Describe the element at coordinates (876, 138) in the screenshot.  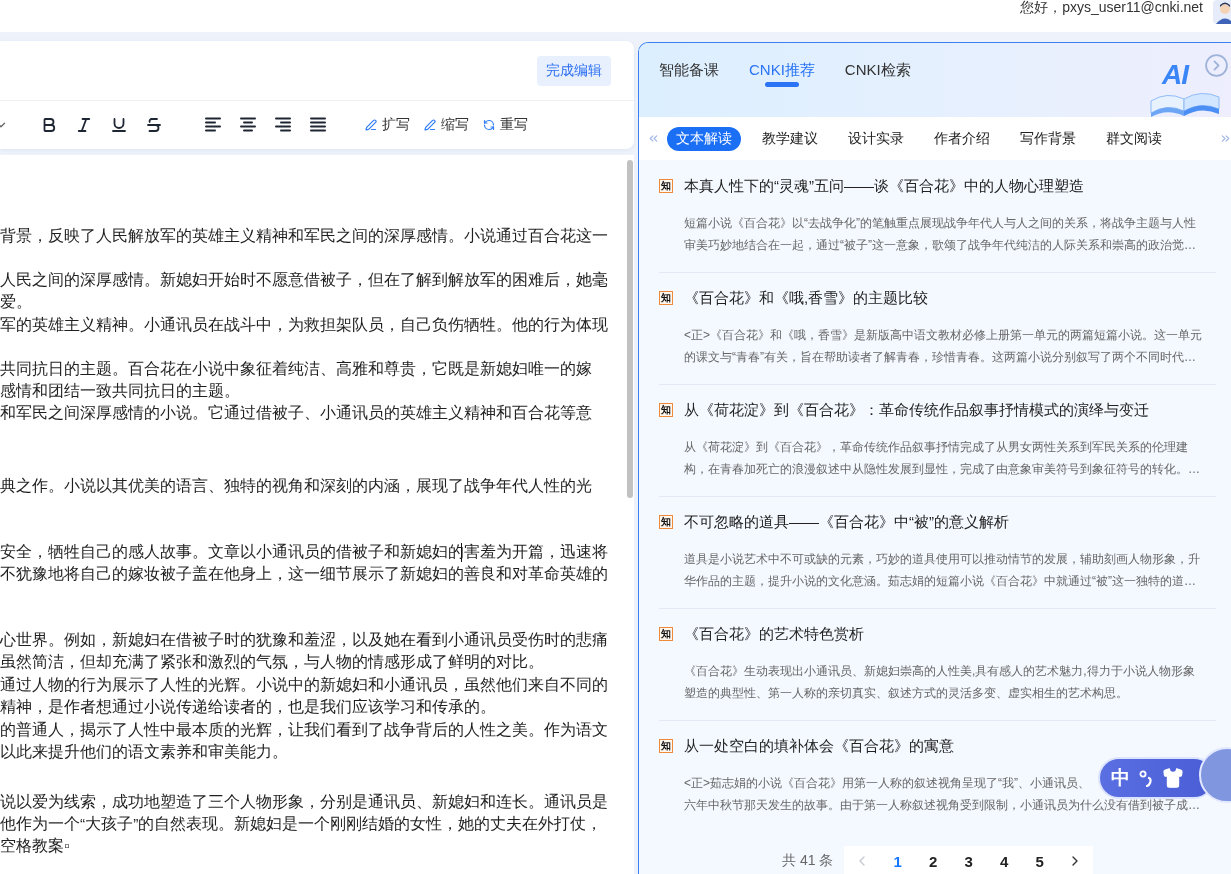
I see `category-tab: 设计实录` at that location.